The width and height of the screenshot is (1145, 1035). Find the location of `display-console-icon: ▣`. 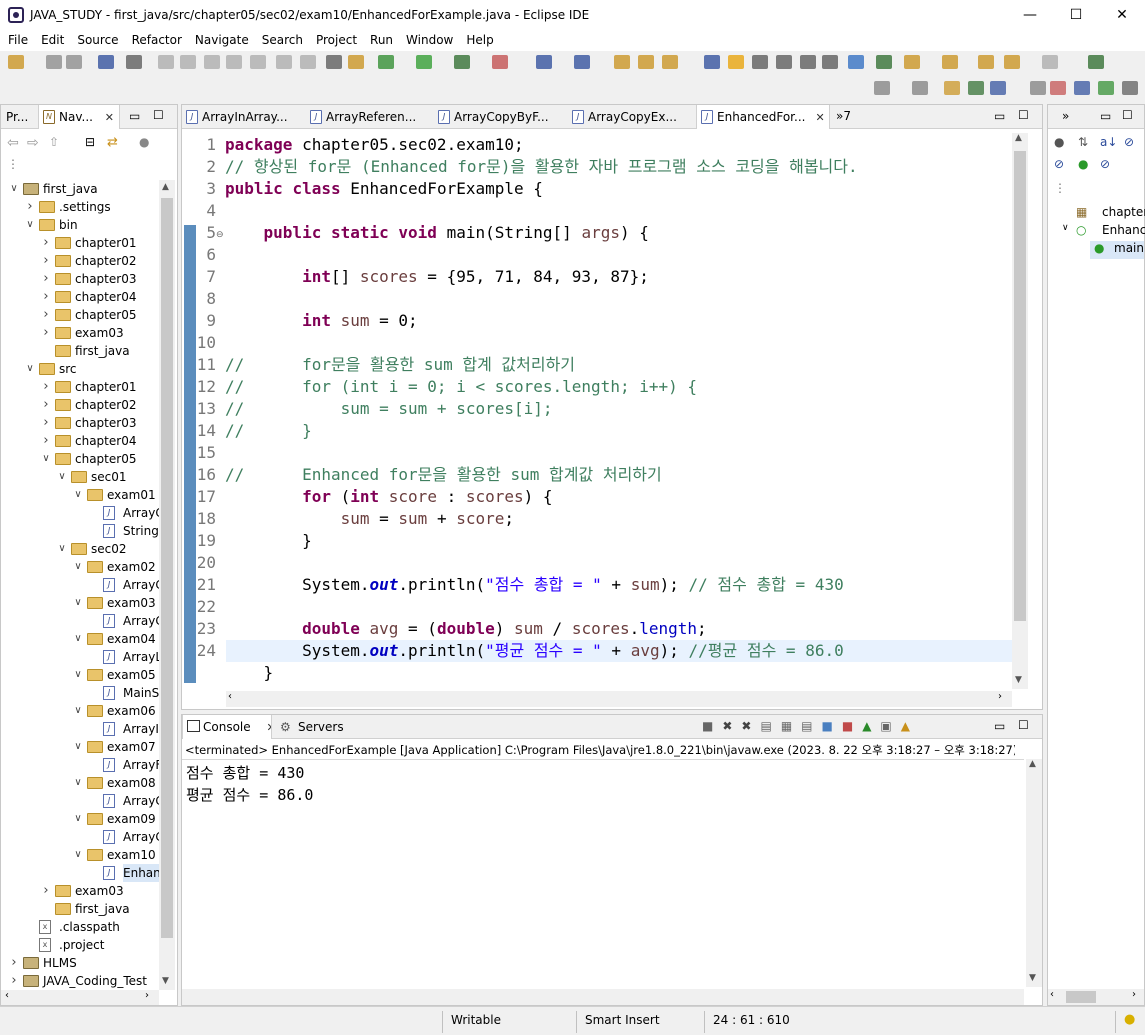

display-console-icon: ▣ is located at coordinates (890, 726).